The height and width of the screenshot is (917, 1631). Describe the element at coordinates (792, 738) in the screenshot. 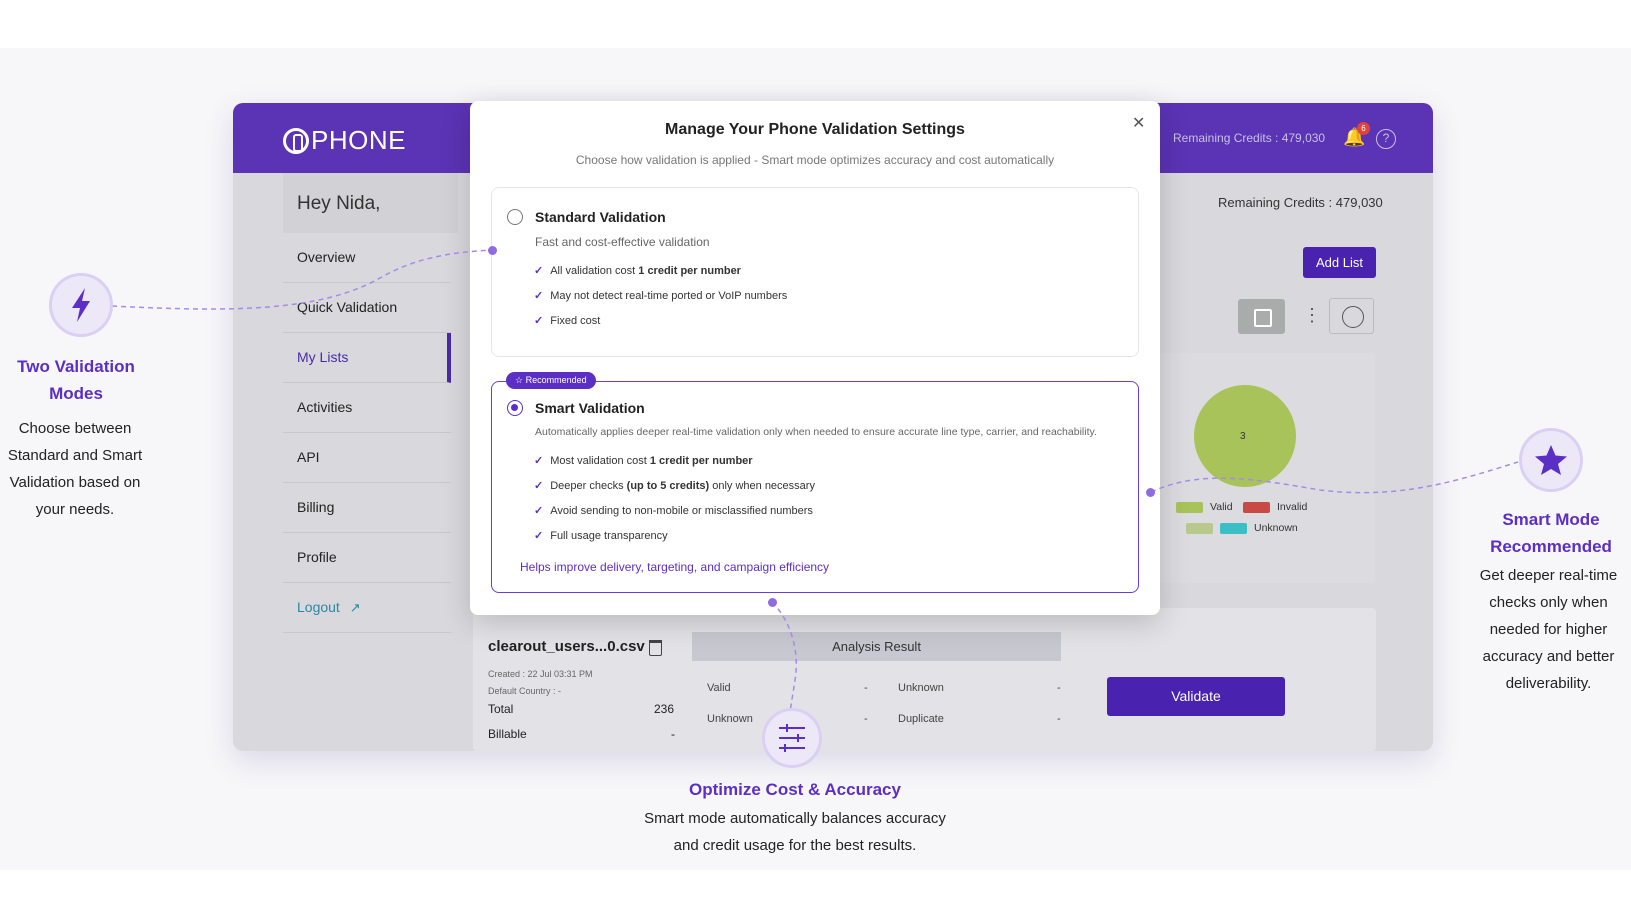

I see `sliders-icon` at that location.